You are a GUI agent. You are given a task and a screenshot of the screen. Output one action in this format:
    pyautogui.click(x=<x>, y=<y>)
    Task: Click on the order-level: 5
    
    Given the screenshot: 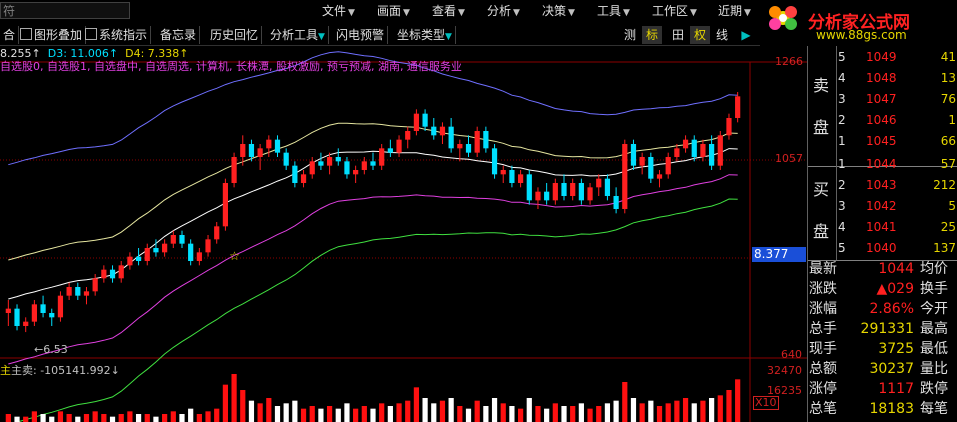 What is the action you would take?
    pyautogui.click(x=842, y=248)
    